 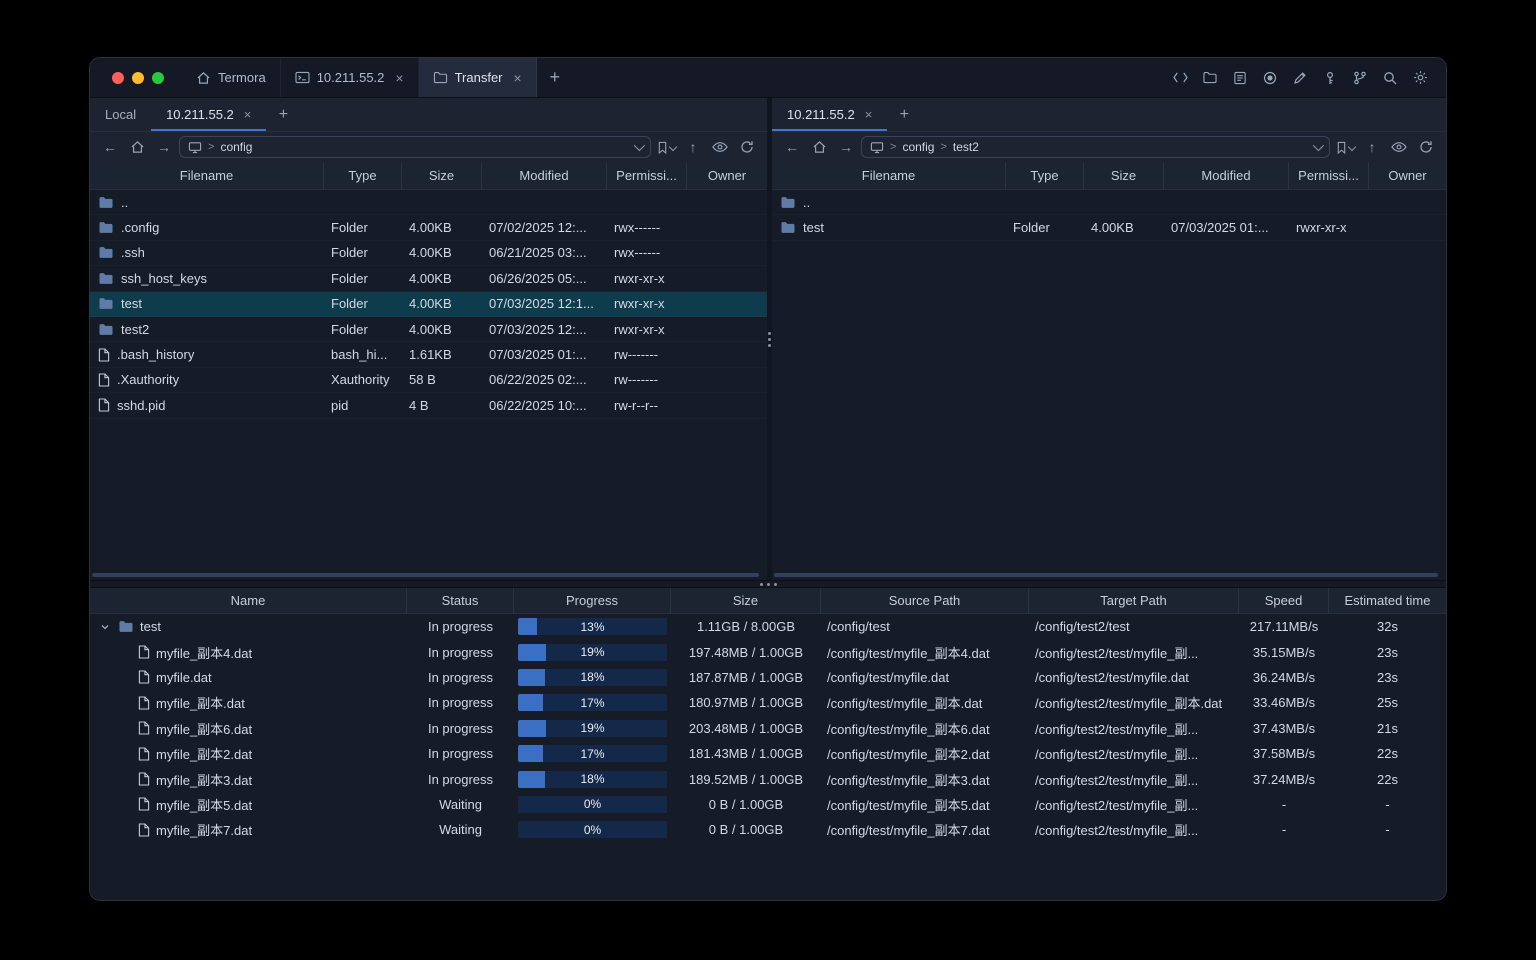 I want to click on key-icon, so click(x=1330, y=78).